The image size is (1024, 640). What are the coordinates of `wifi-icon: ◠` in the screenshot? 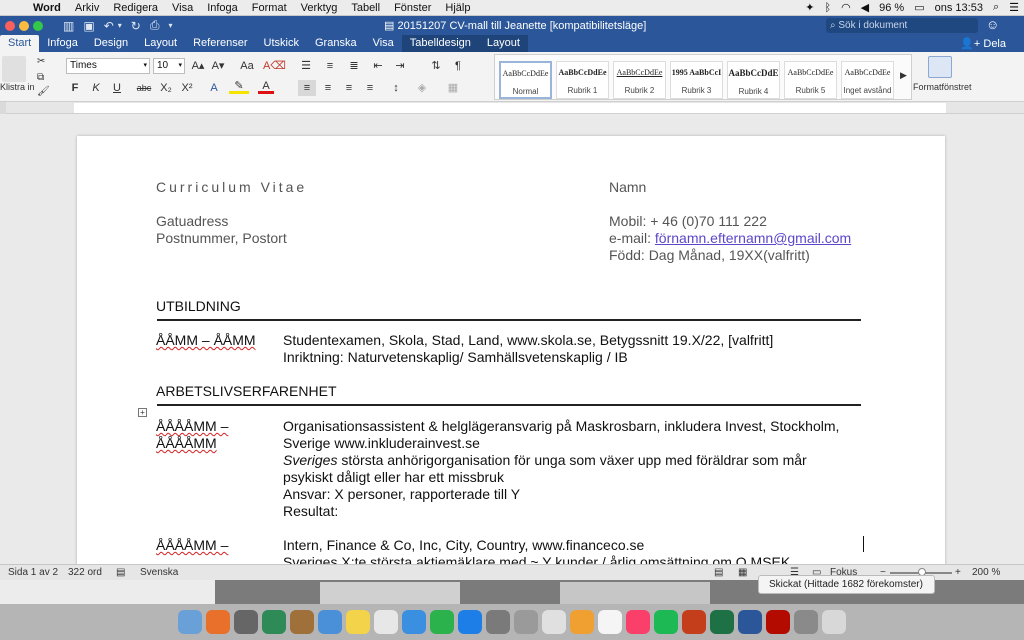 It's located at (846, 7).